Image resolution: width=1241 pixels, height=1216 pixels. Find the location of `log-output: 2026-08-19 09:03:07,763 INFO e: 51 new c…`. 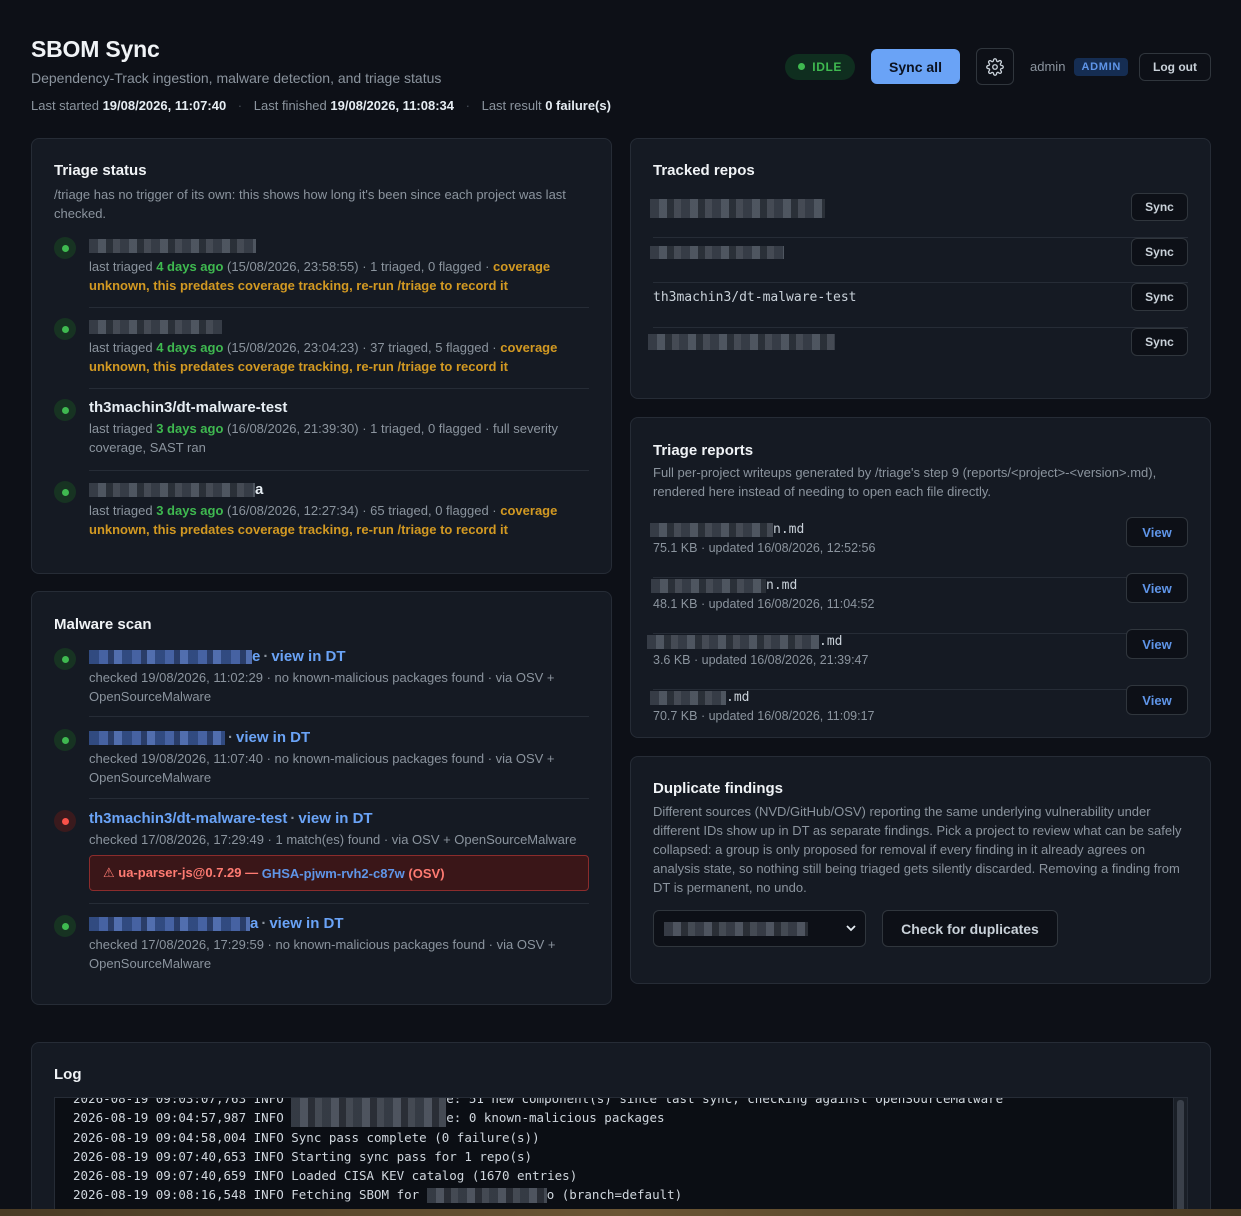

log-output: 2026-08-19 09:03:07,763 INFO e: 51 new c… is located at coordinates (621, 1156).